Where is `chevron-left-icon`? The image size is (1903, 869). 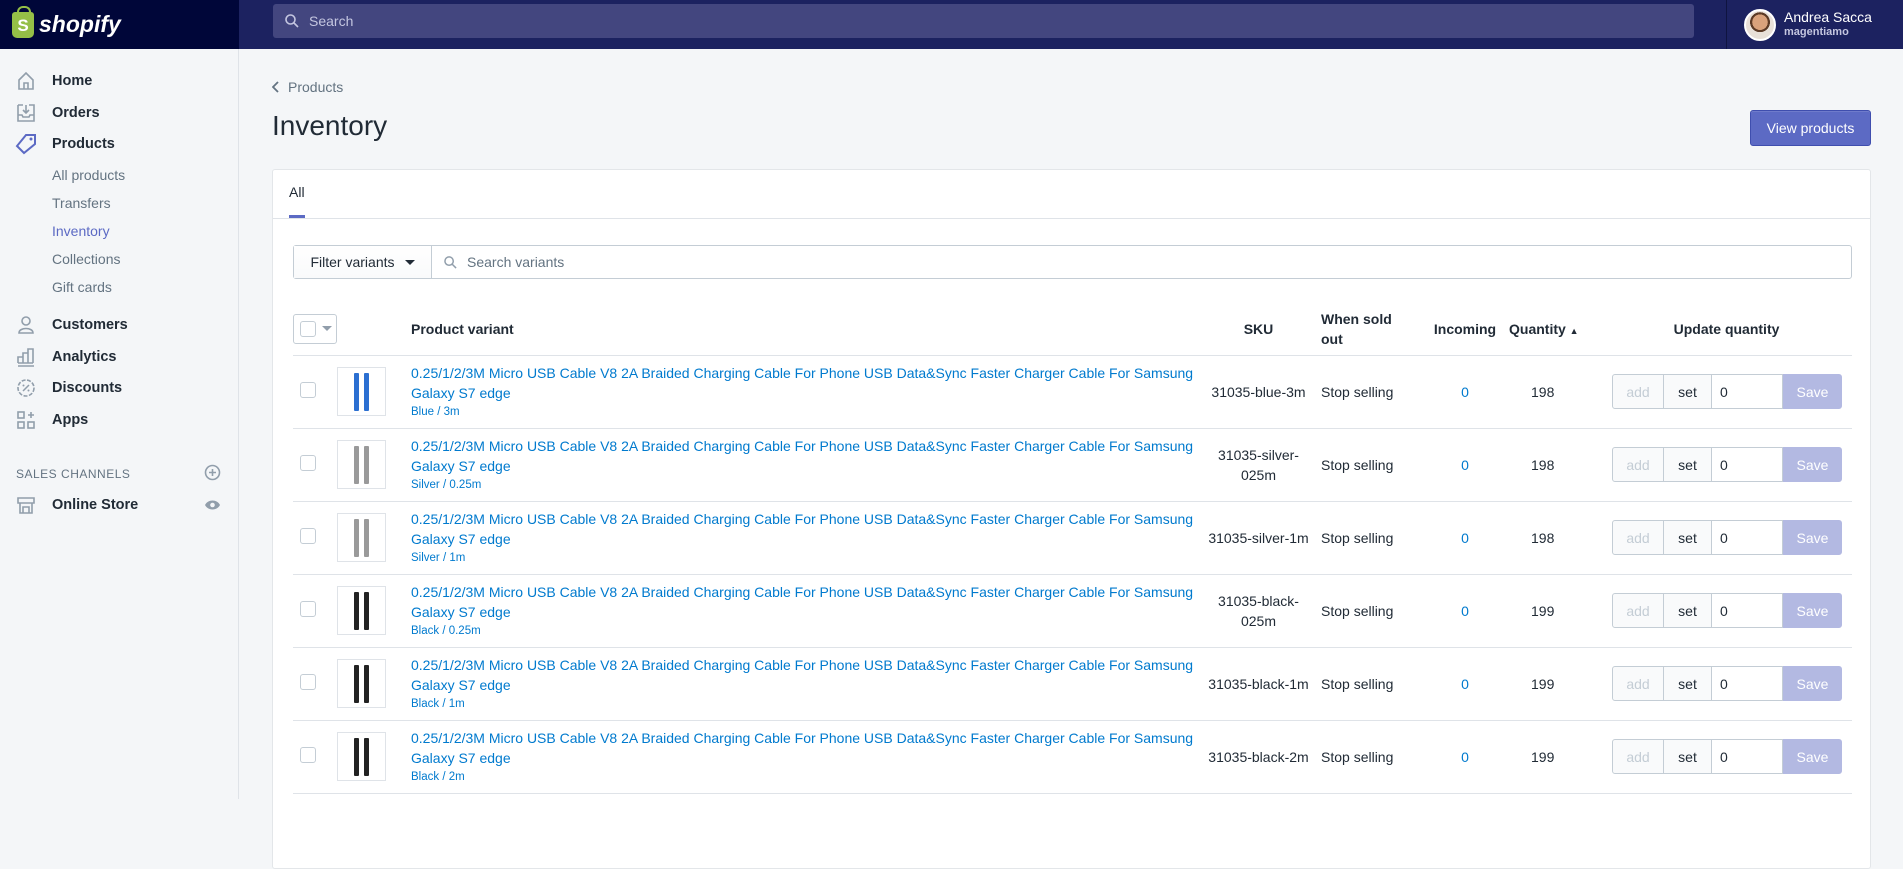
chevron-left-icon is located at coordinates (275, 87).